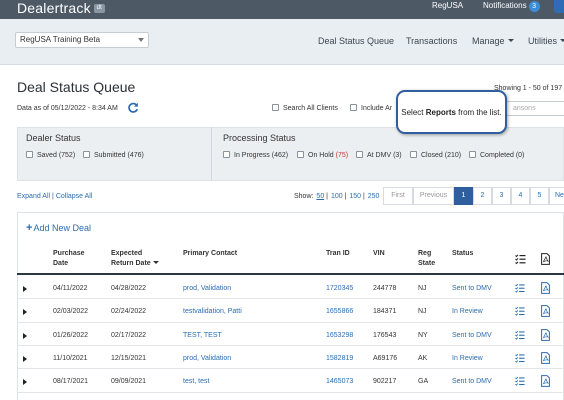 This screenshot has height=400, width=564. I want to click on search-placeholder: ansons, so click(524, 108).